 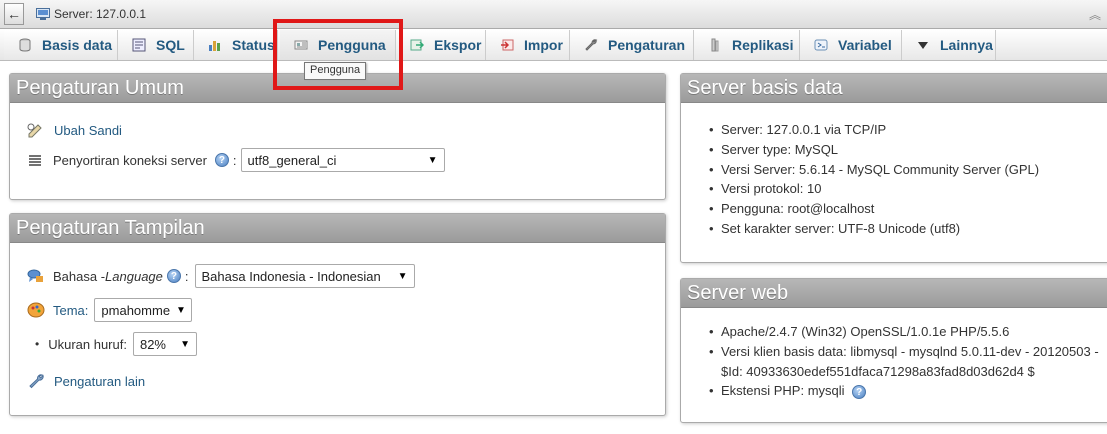 I want to click on tab-sql: SQL, so click(x=156, y=45).